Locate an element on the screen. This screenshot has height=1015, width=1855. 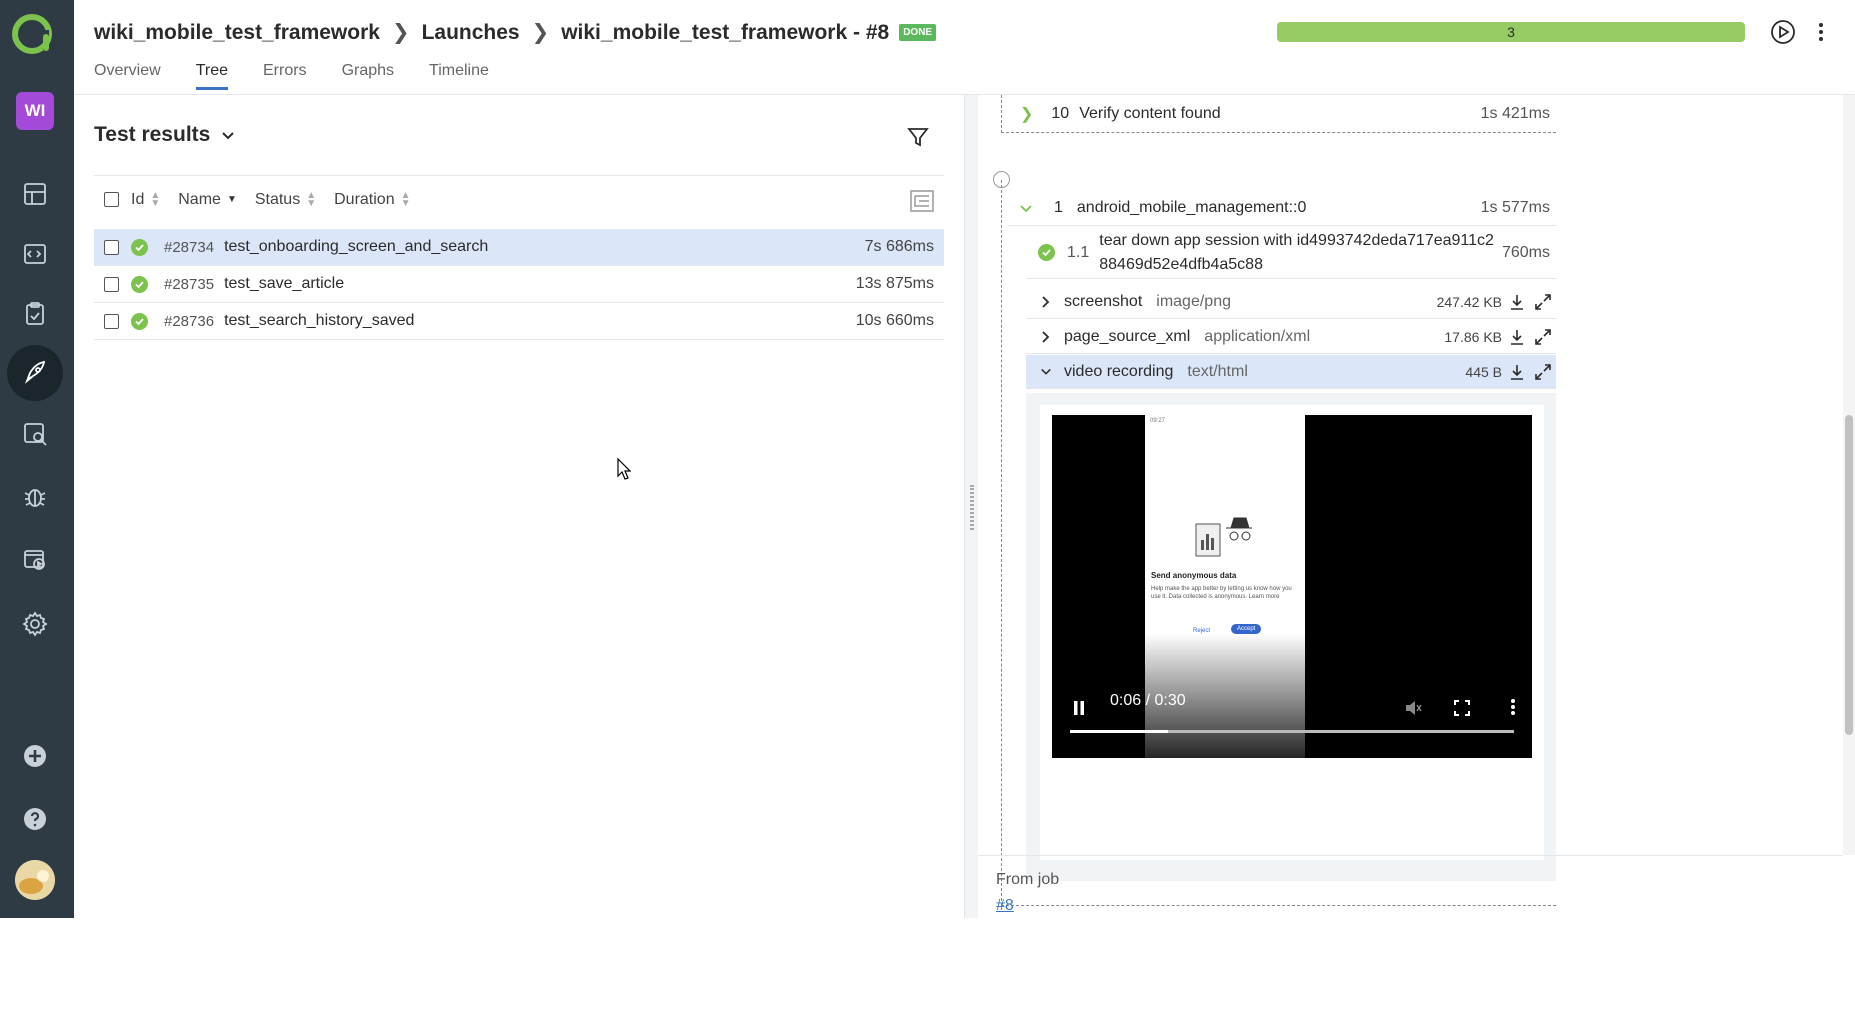
defects-bug-icon is located at coordinates (35, 496).